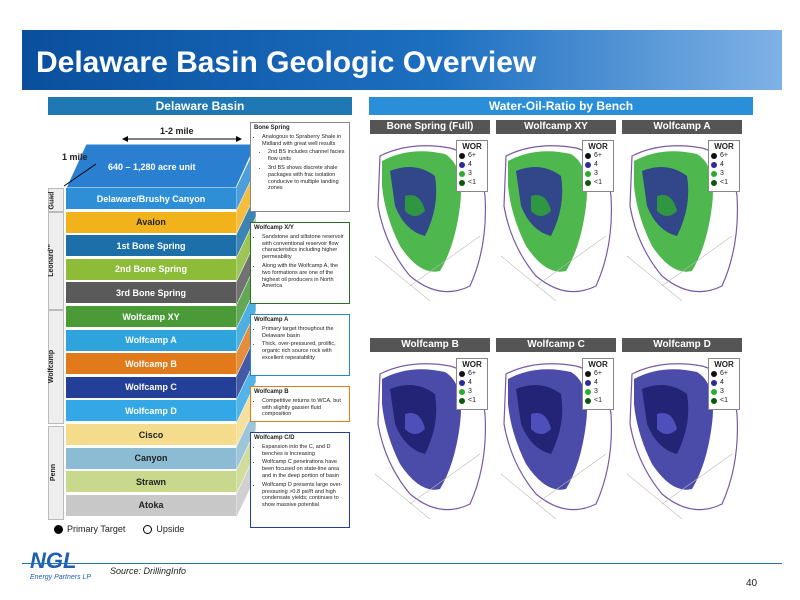  I want to click on layer-1st-bone-spring: 1st Bone Spring, so click(151, 246).